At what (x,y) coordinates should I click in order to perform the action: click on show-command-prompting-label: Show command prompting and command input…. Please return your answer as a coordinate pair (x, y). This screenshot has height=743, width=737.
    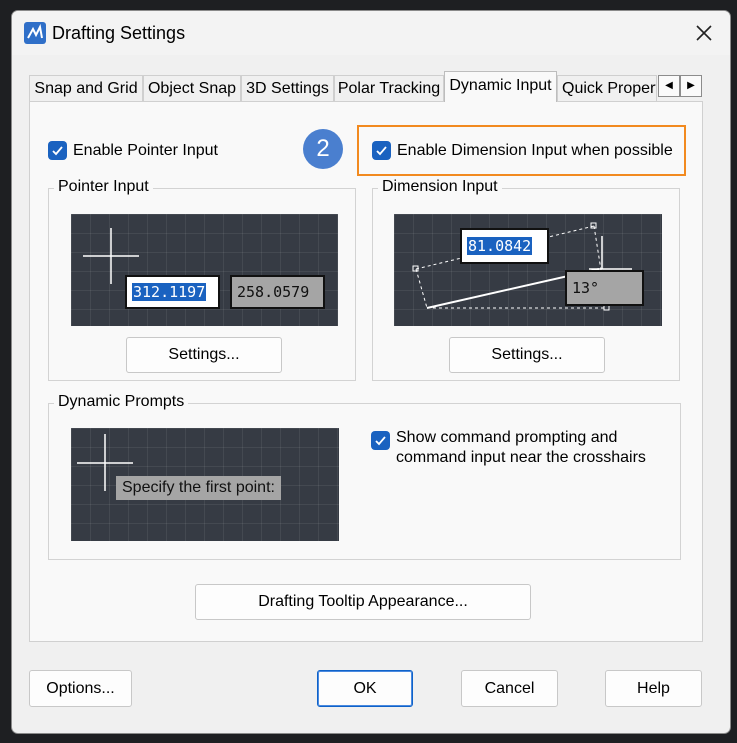
    Looking at the image, I should click on (521, 448).